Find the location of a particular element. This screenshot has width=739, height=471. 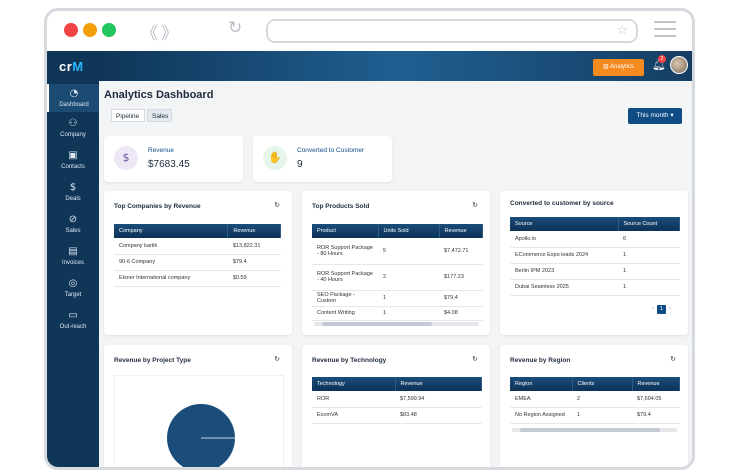

reload-icon: ↻ is located at coordinates (235, 28).